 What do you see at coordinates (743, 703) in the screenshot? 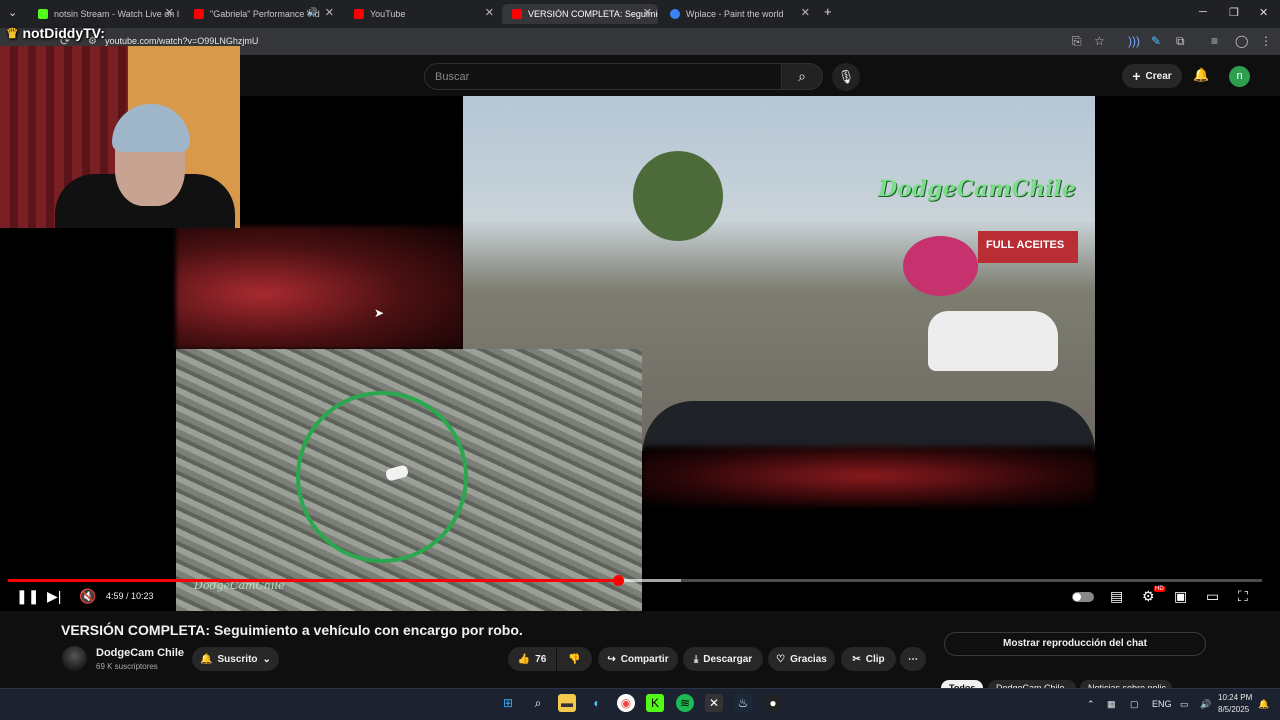
I see `steam-icon: ♨` at bounding box center [743, 703].